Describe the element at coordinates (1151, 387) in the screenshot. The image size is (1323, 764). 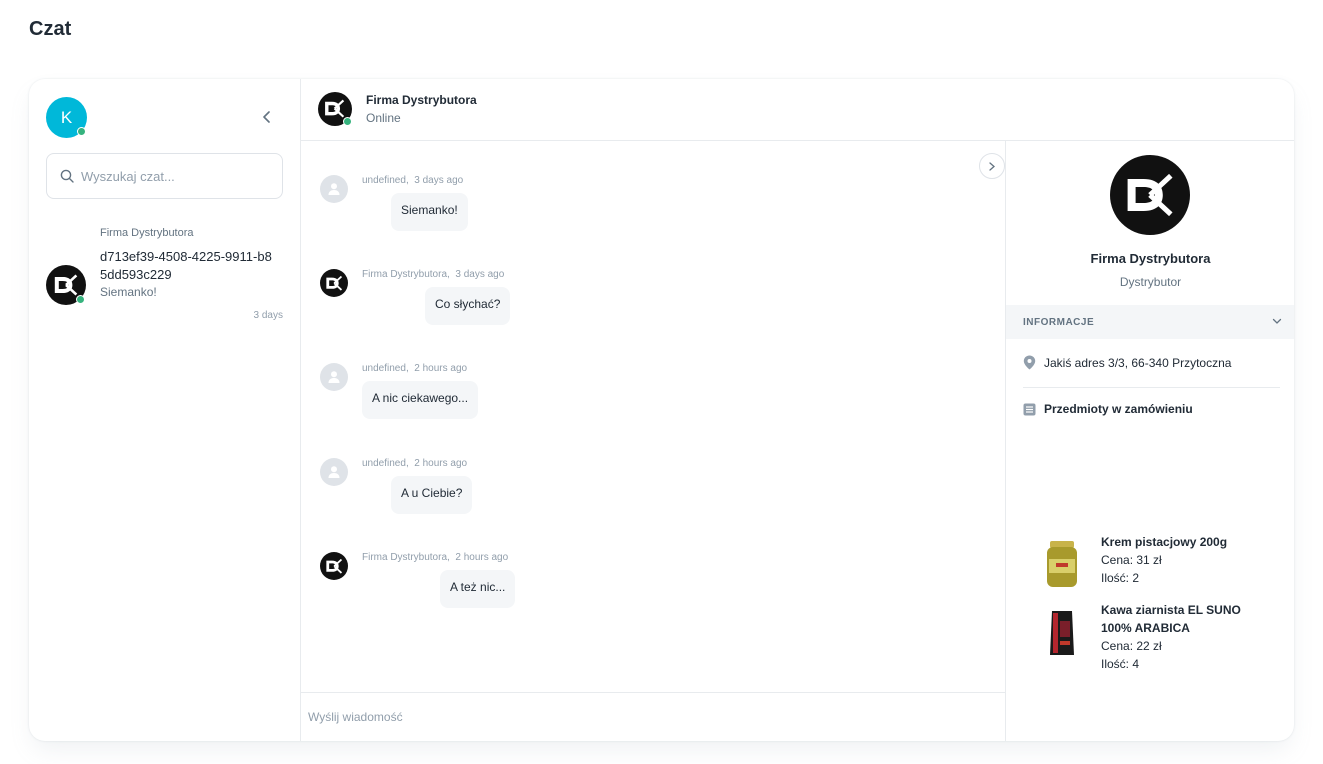
I see `divider` at that location.